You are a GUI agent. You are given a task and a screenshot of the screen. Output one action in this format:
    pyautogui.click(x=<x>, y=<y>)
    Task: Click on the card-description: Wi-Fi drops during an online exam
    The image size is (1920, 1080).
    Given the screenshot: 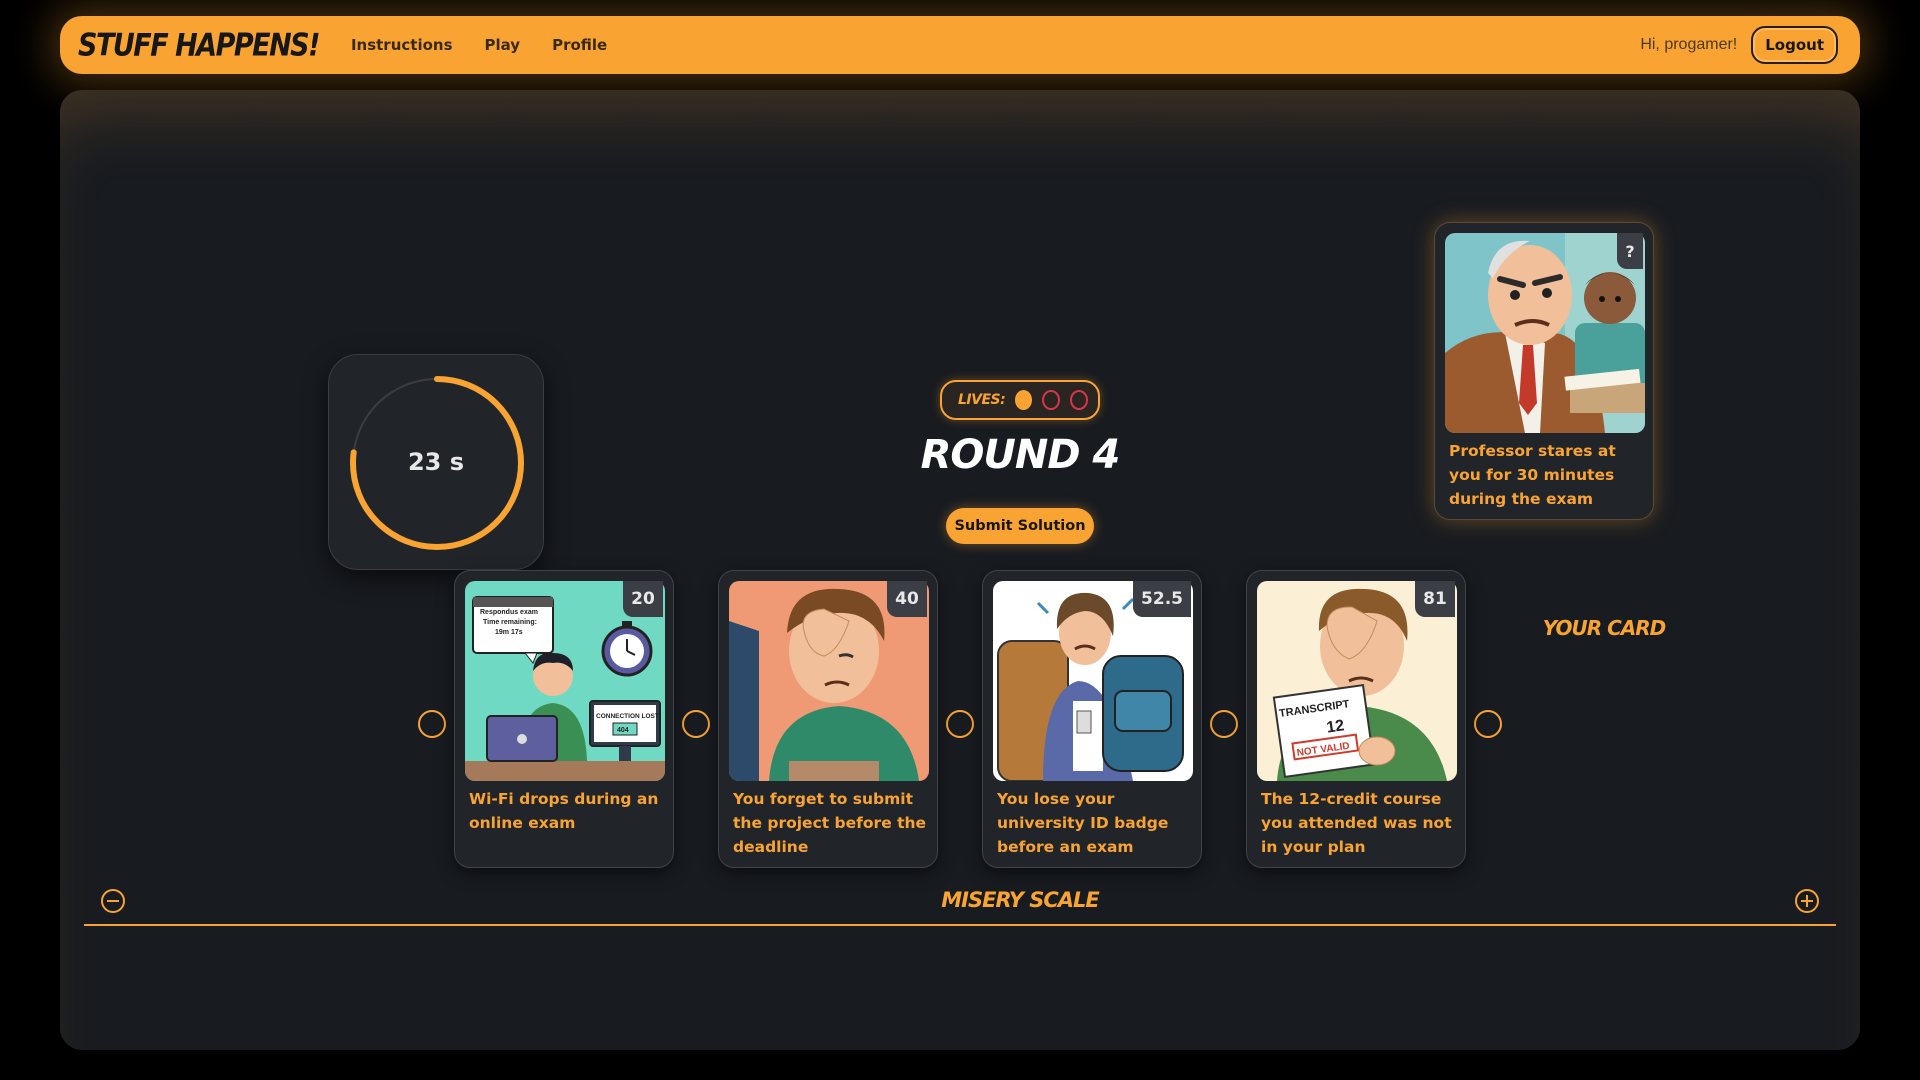 What is the action you would take?
    pyautogui.click(x=564, y=811)
    